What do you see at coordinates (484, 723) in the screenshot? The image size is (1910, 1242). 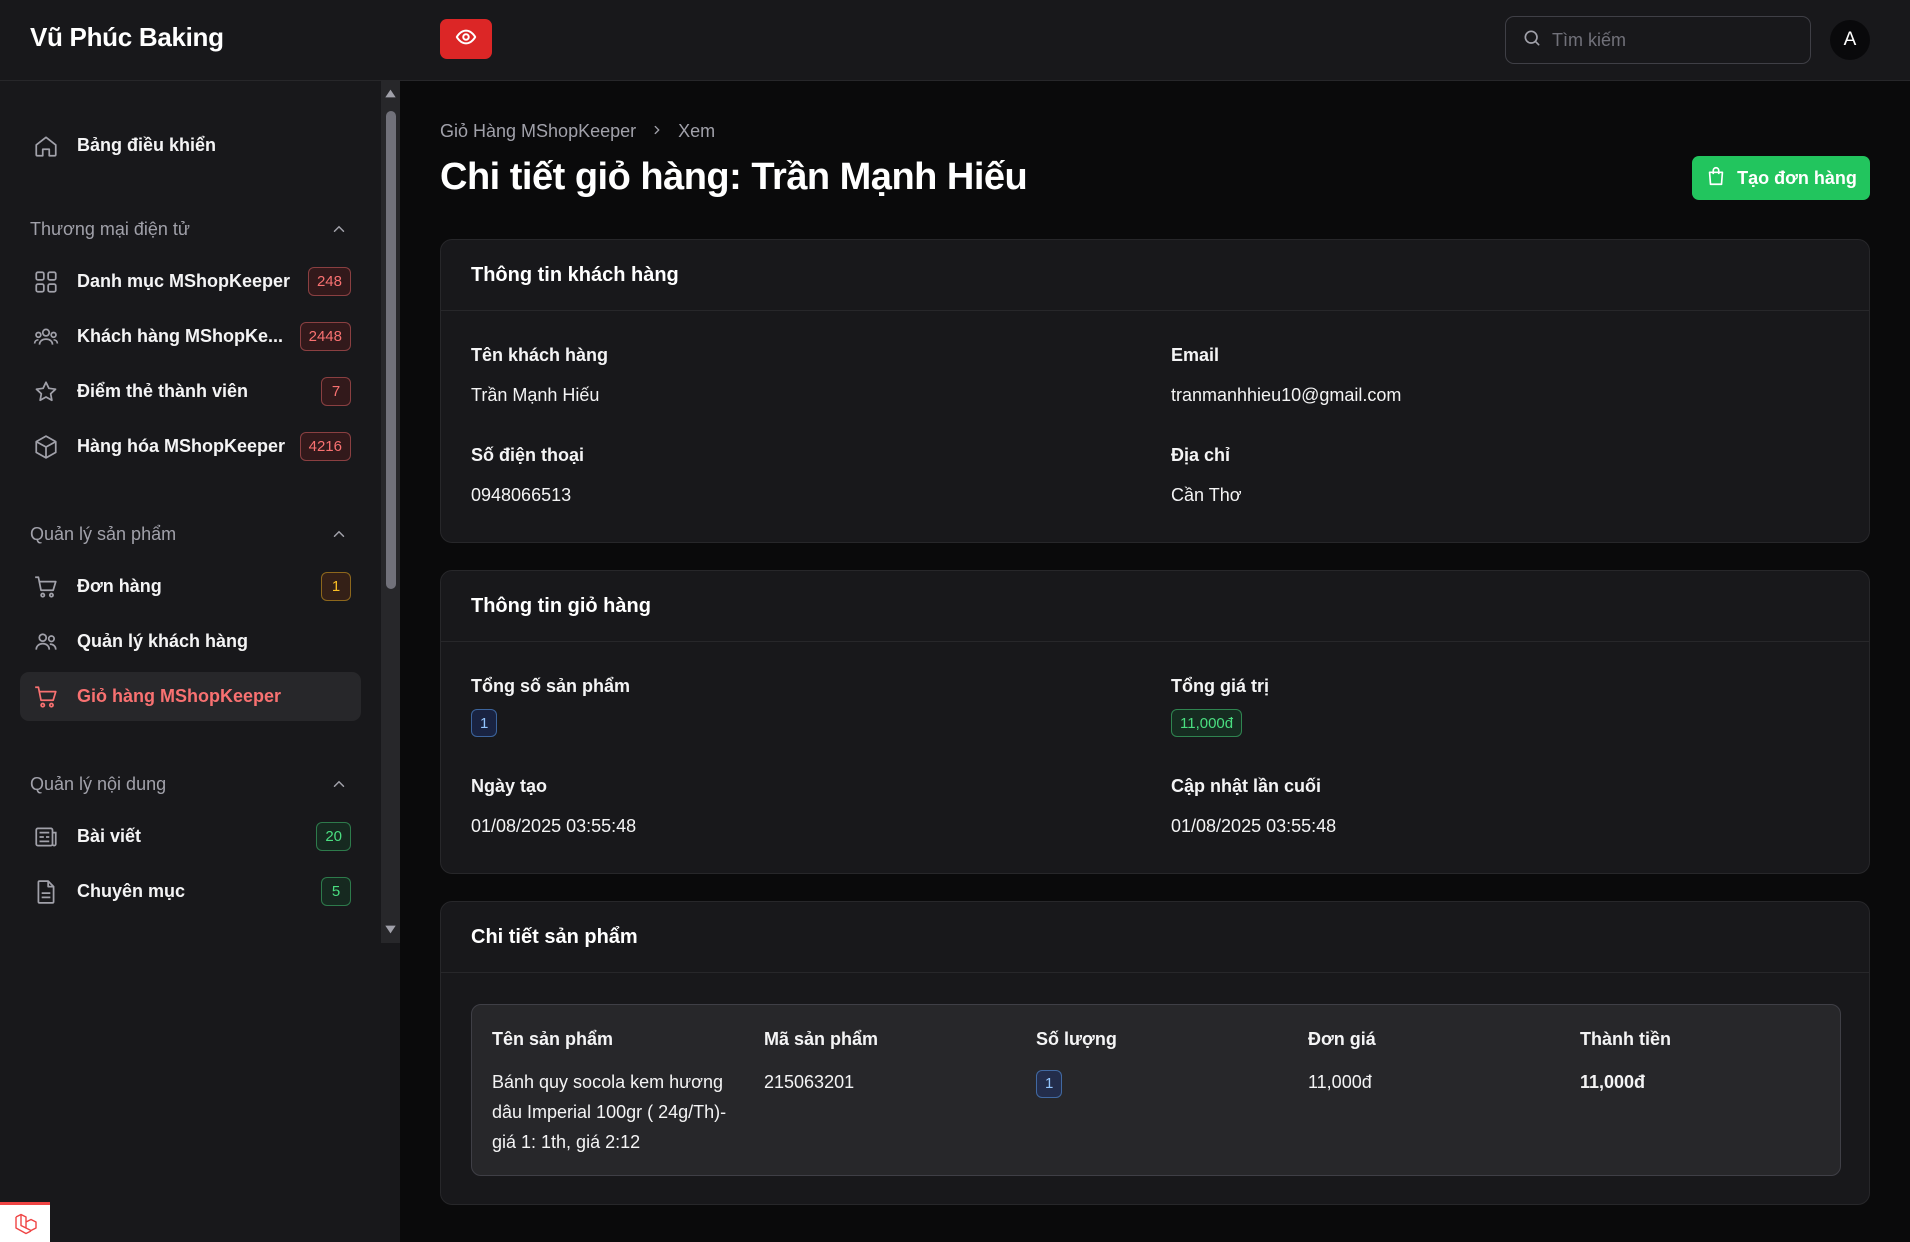 I see `total-items-badge: 1` at bounding box center [484, 723].